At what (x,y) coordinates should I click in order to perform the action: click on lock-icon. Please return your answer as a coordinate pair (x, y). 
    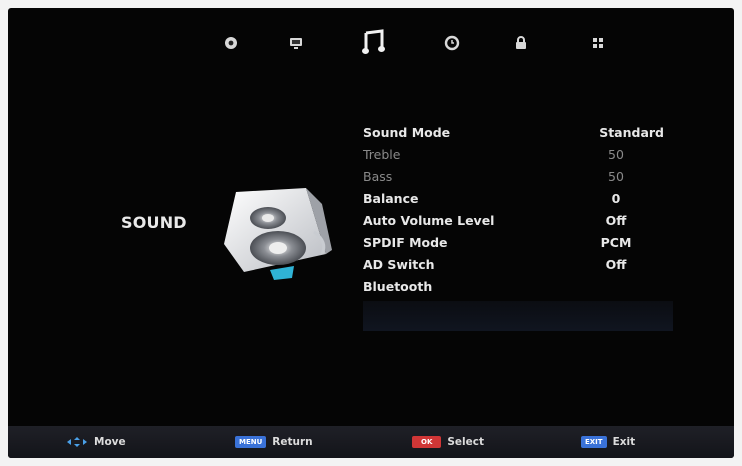
    Looking at the image, I should click on (521, 43).